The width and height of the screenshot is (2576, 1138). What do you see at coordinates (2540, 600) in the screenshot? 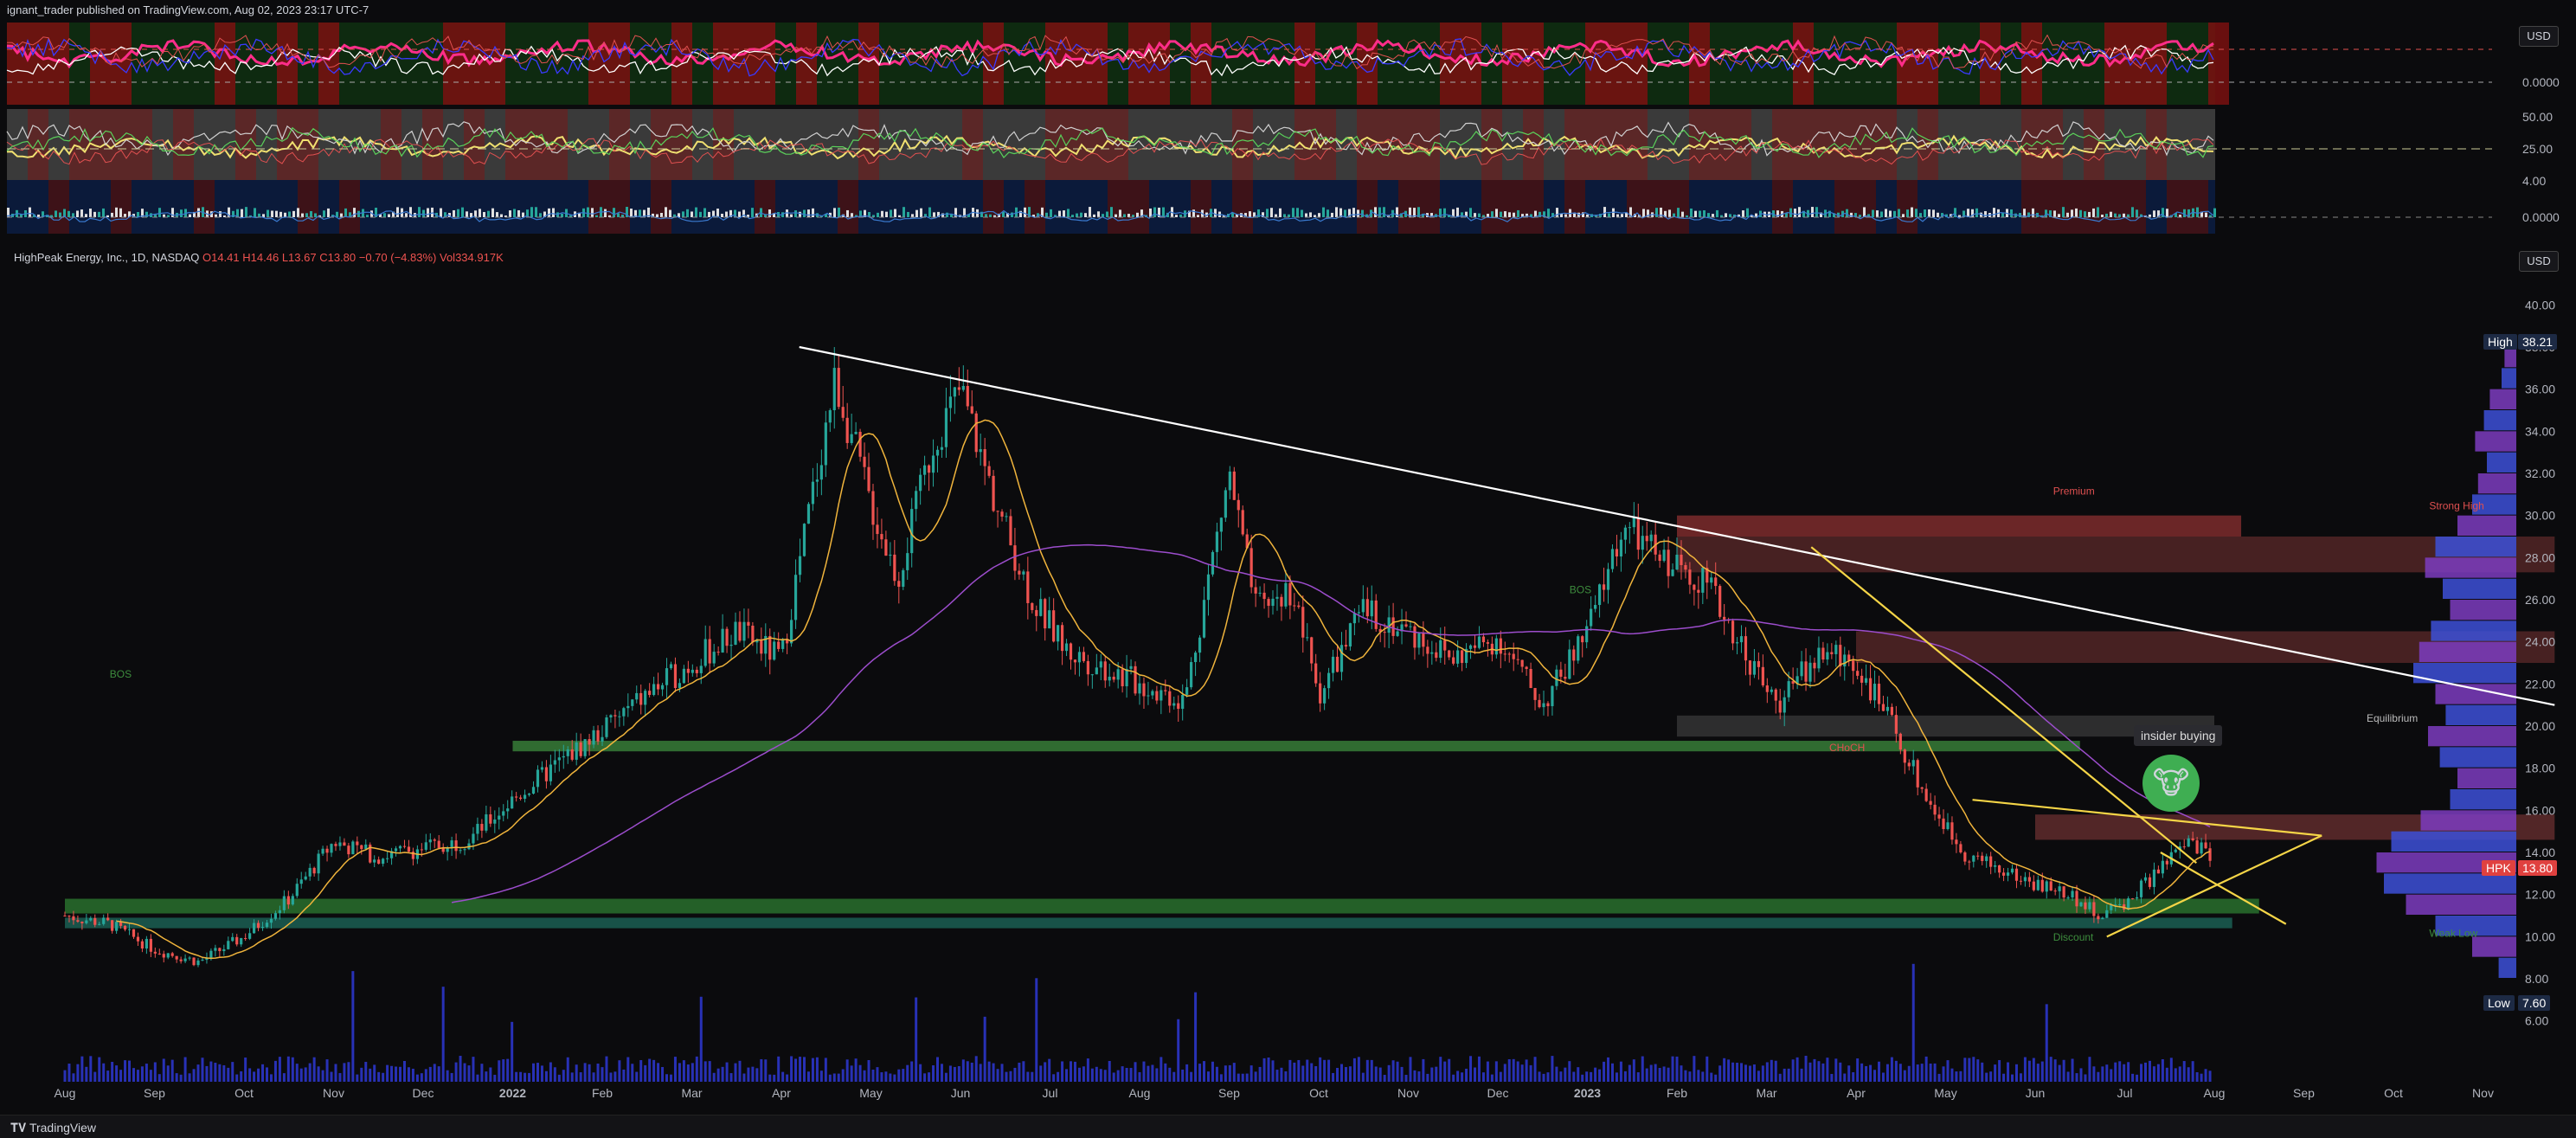
I see `y-tick-26: 26.00` at bounding box center [2540, 600].